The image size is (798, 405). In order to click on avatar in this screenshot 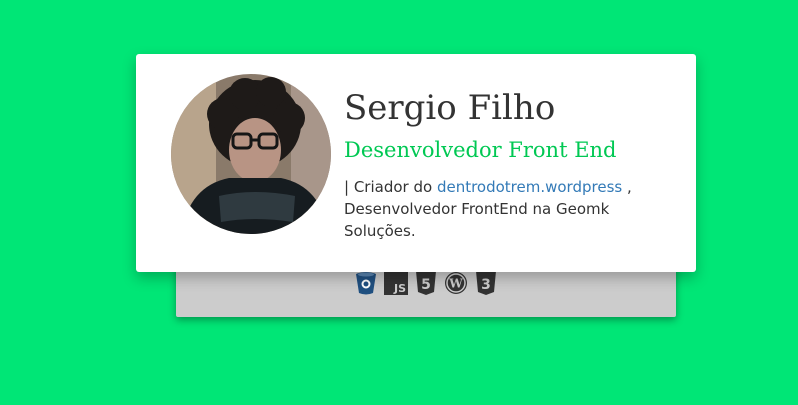, I will do `click(251, 154)`.